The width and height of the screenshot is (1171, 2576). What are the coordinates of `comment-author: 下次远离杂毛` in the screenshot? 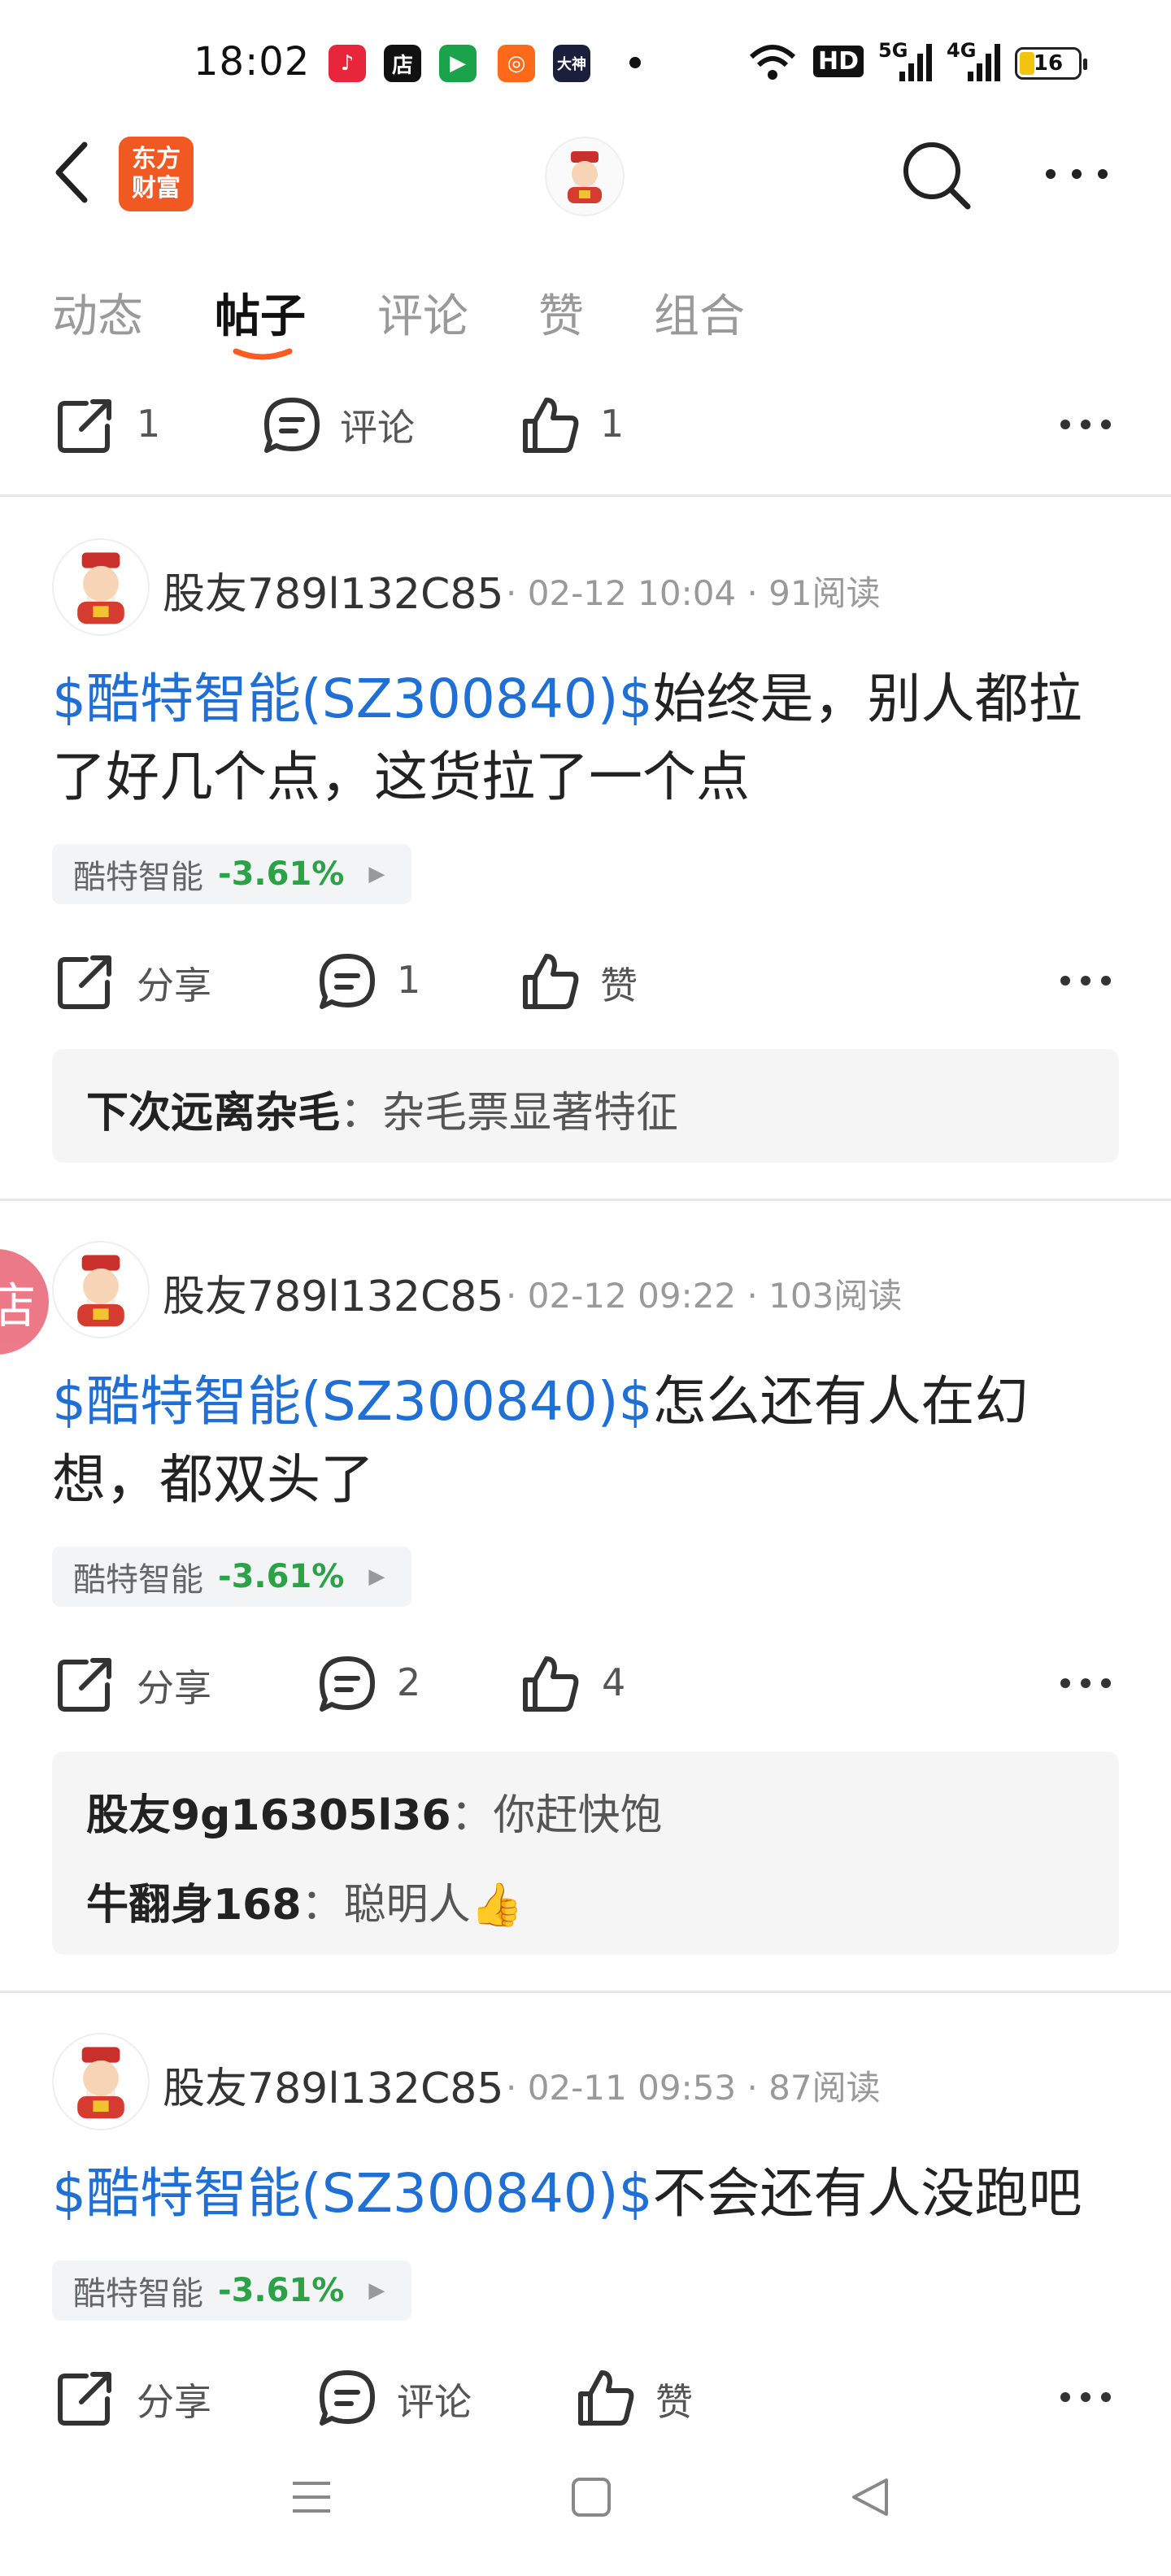 It's located at (213, 1113).